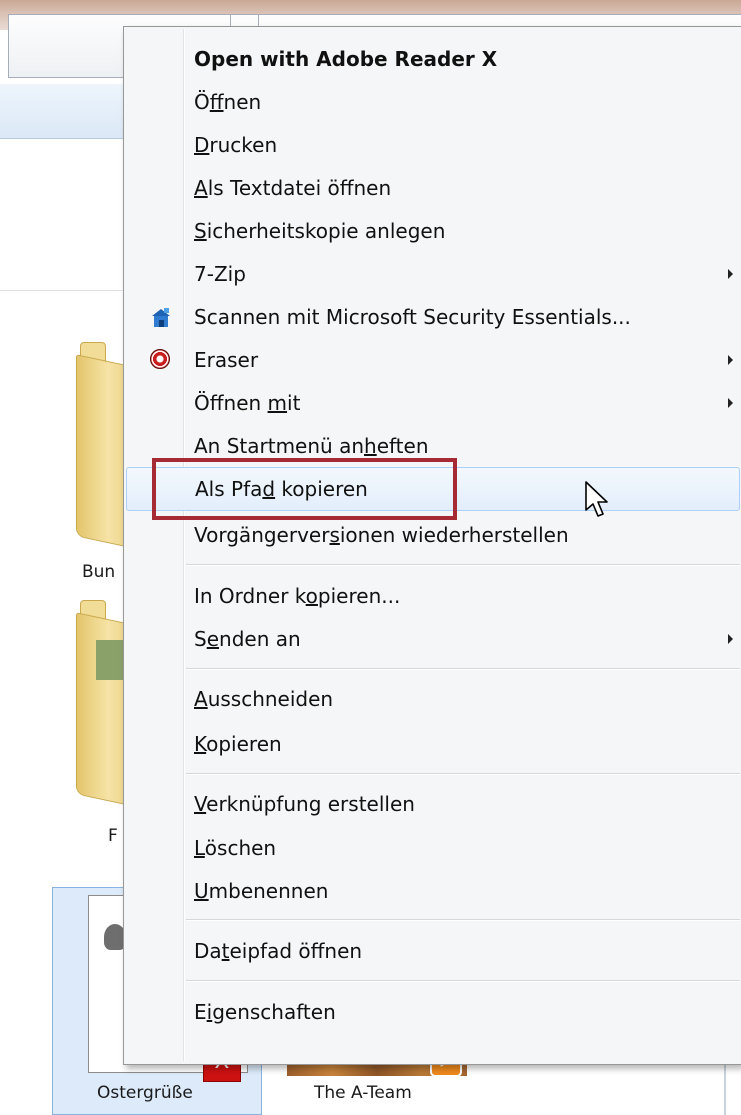  What do you see at coordinates (433, 804) in the screenshot?
I see `menu-item-verknuepfung-erstellen: Verknüpfung erstellen` at bounding box center [433, 804].